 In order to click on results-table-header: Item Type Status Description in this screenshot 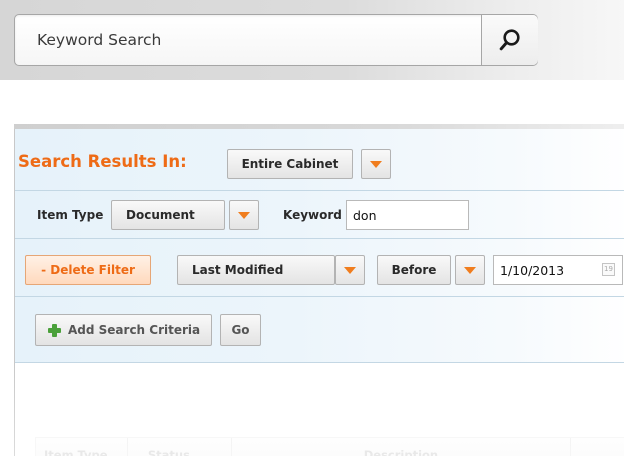, I will do `click(329, 446)`.